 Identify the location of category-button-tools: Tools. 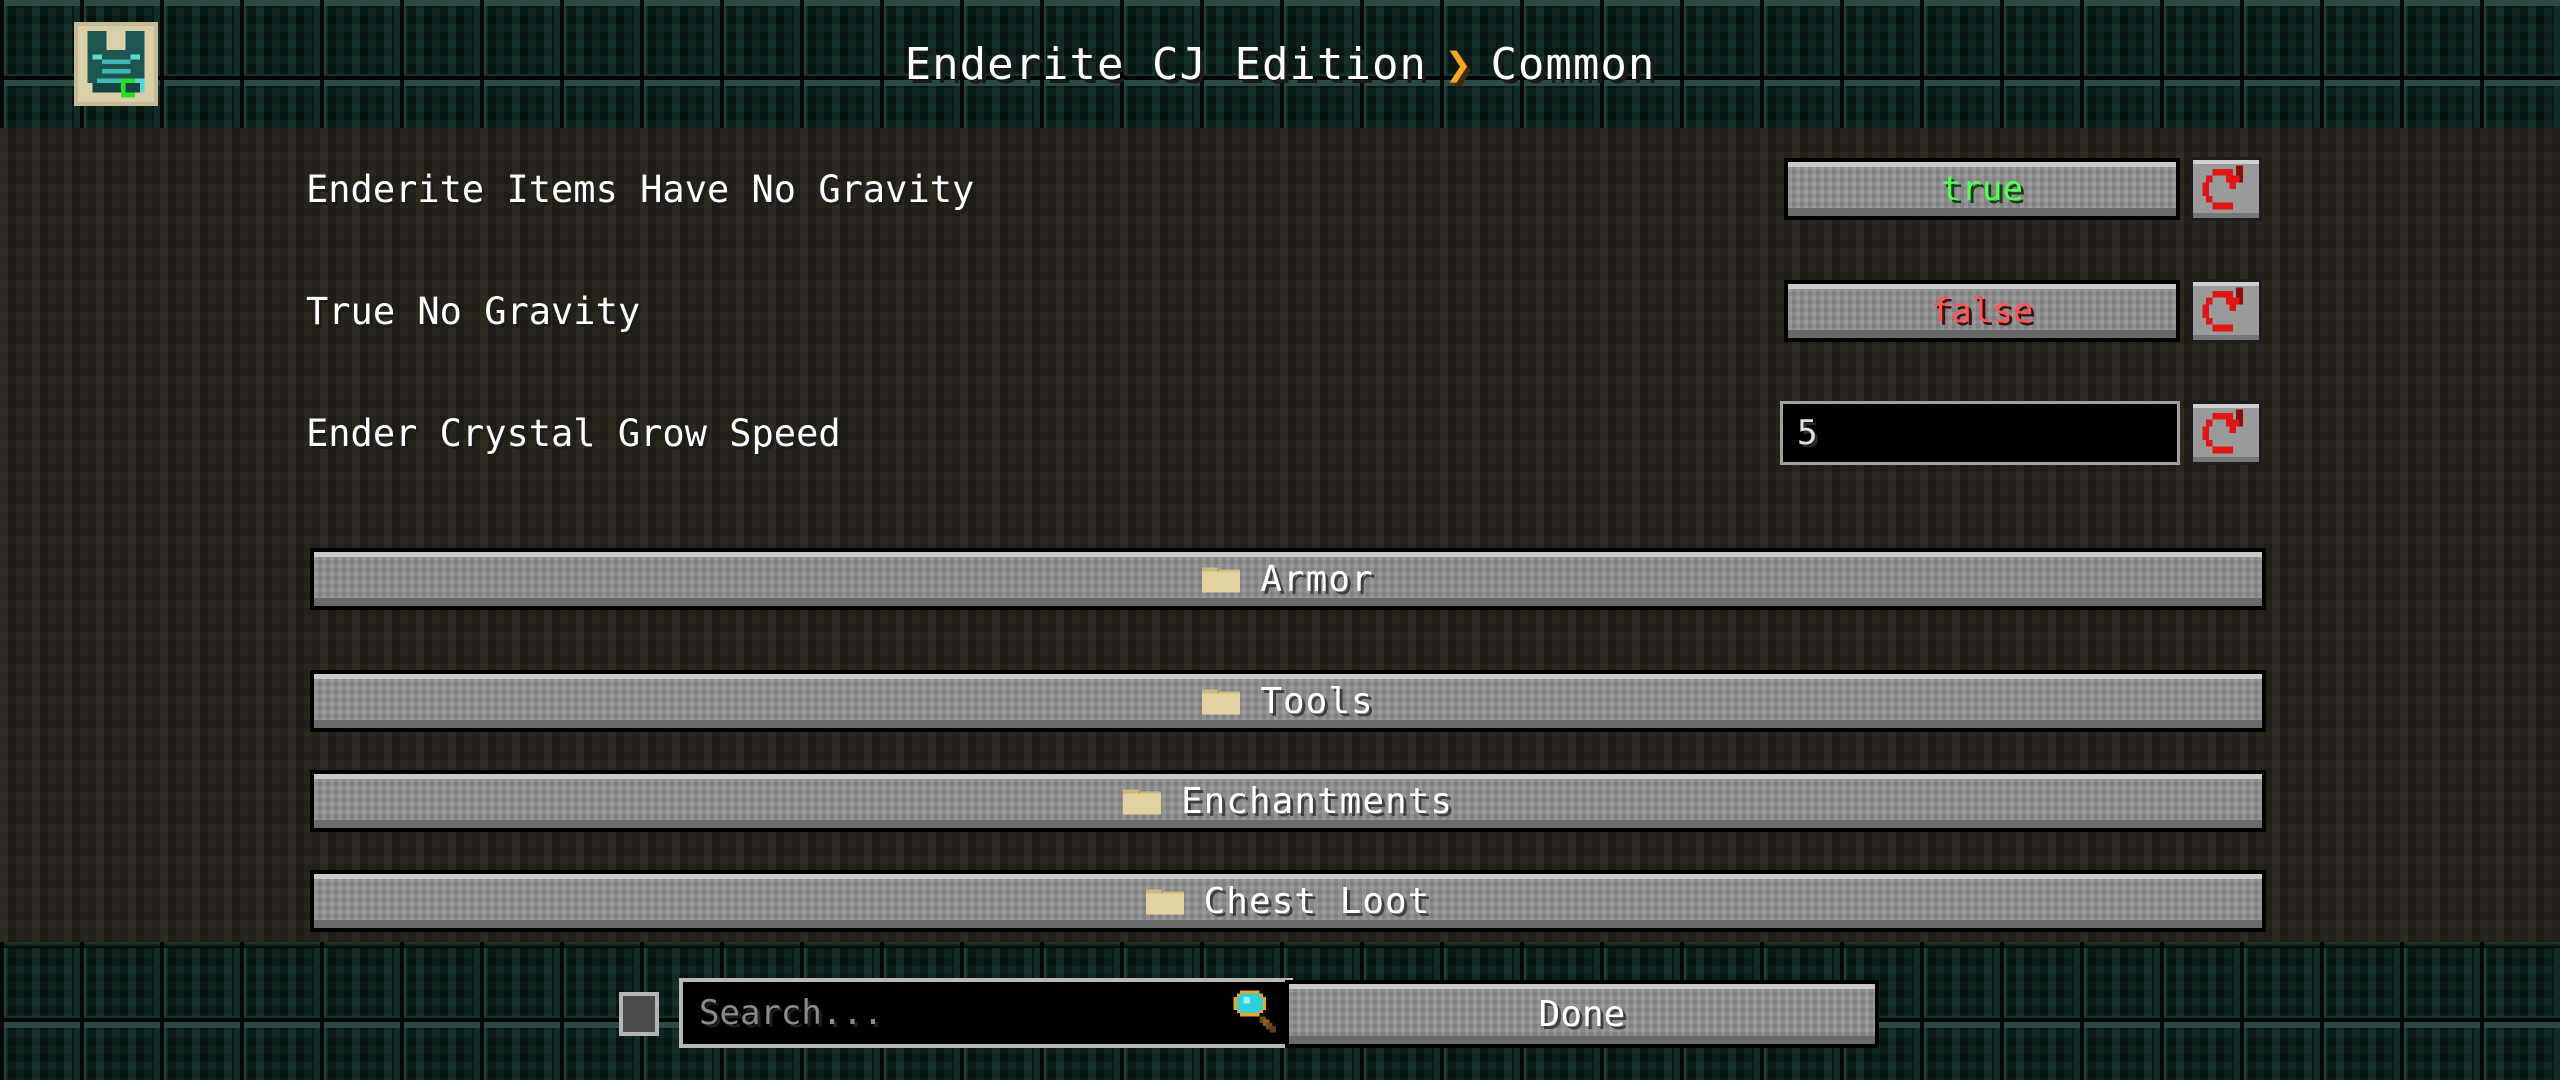
(1288, 701).